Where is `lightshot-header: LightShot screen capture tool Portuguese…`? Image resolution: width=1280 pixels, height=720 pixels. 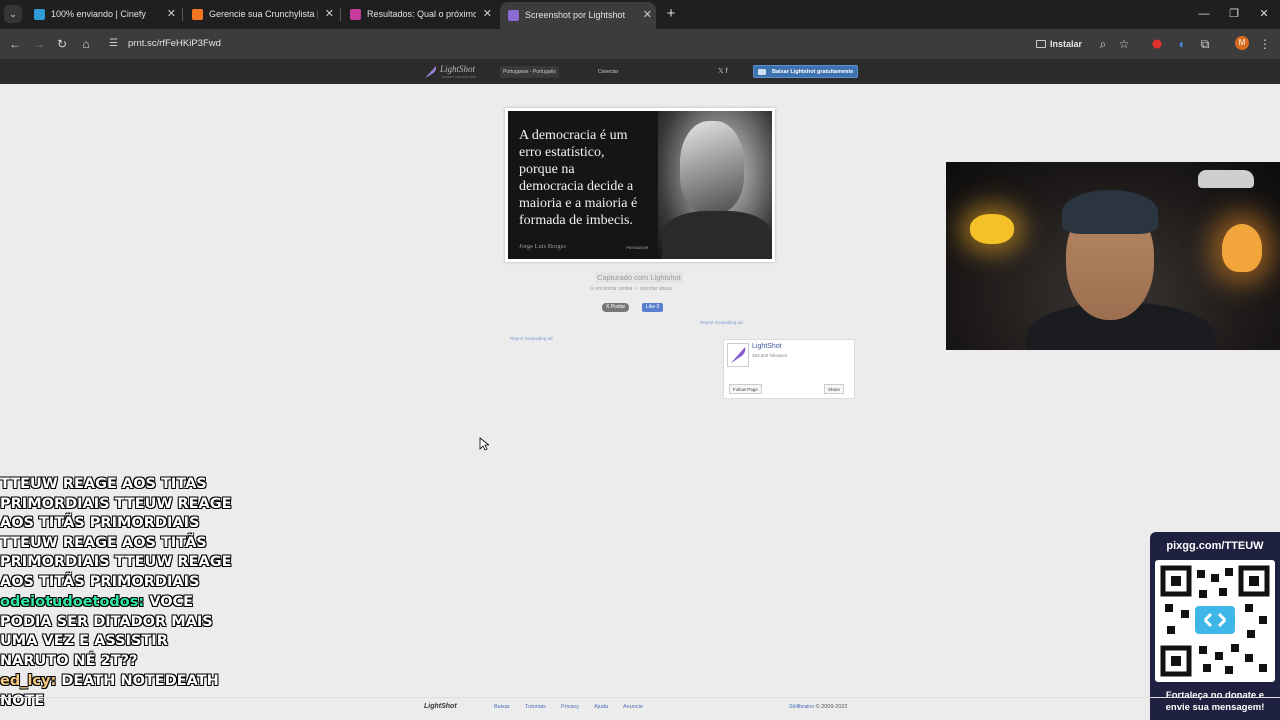 lightshot-header: LightShot screen capture tool Portuguese… is located at coordinates (640, 72).